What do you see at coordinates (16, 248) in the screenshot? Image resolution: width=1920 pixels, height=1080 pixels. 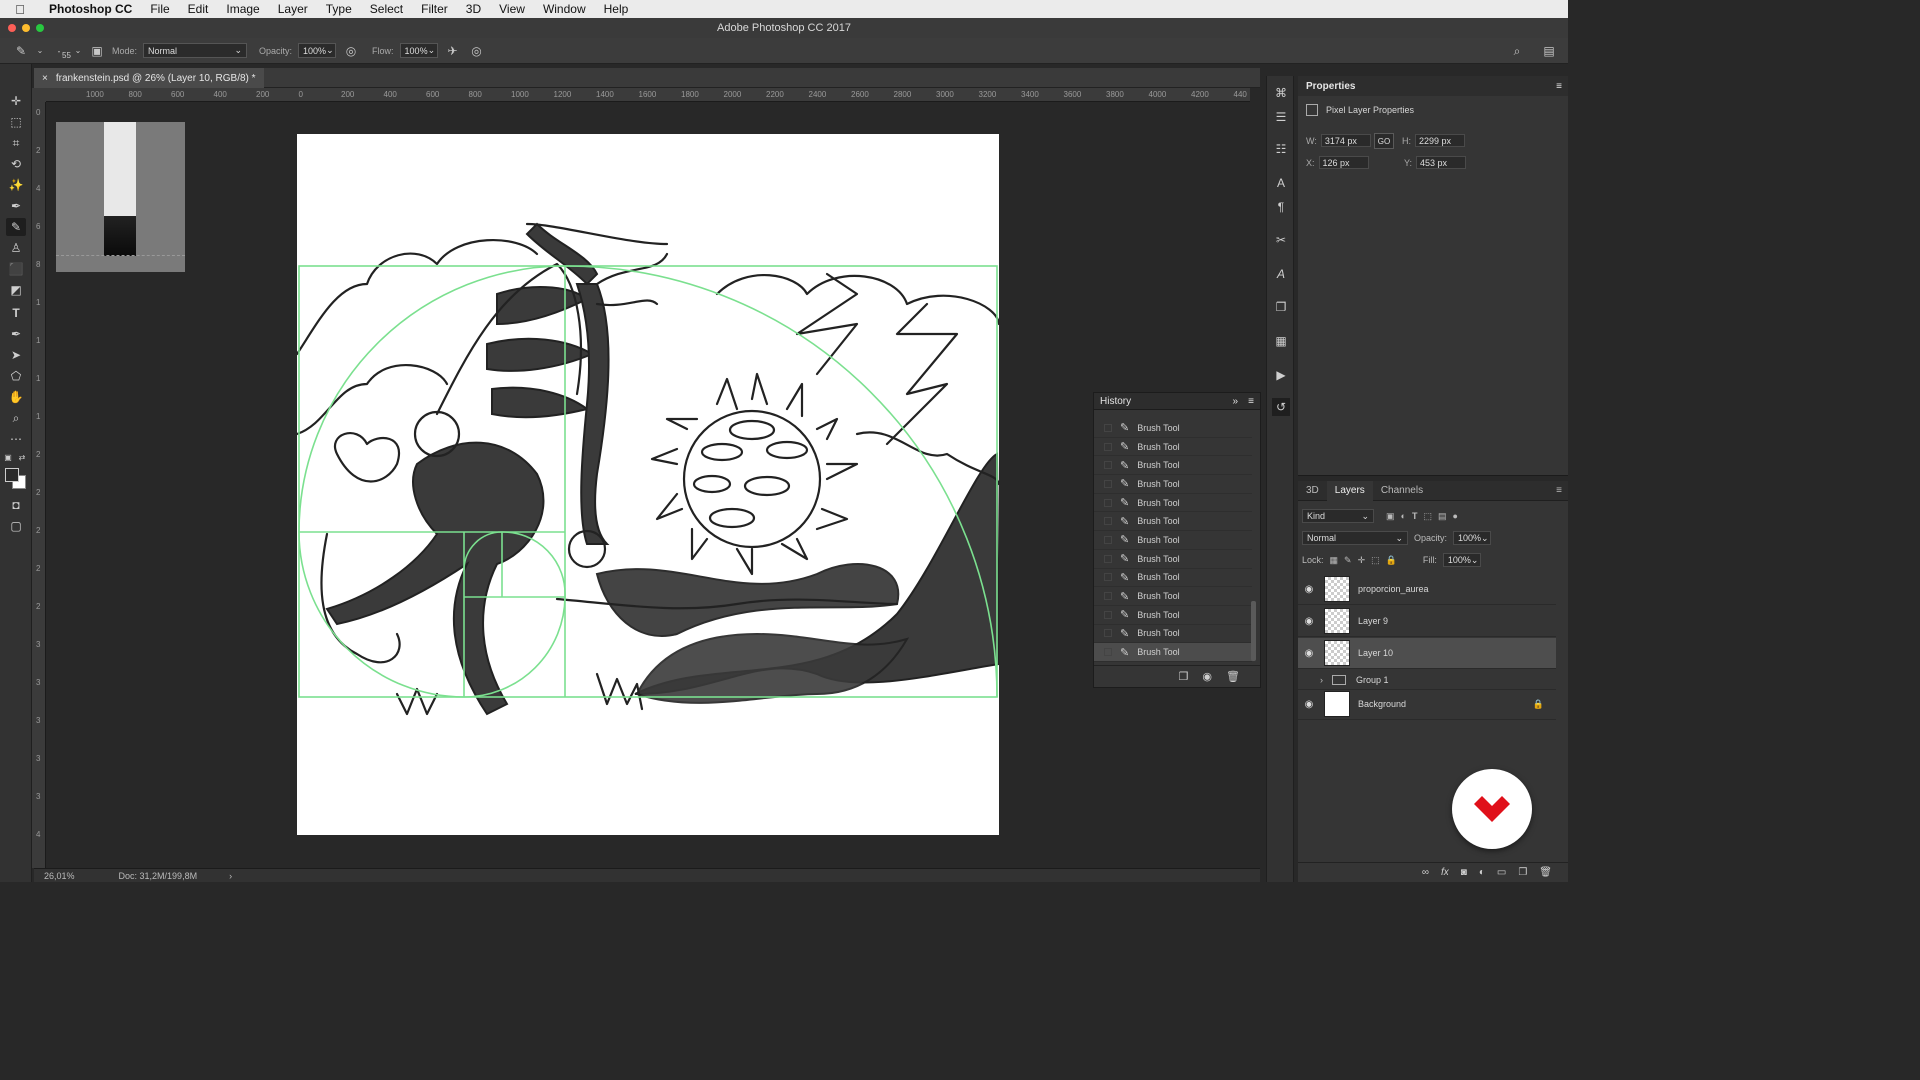 I see `stamp-tool-icon: ♙` at bounding box center [16, 248].